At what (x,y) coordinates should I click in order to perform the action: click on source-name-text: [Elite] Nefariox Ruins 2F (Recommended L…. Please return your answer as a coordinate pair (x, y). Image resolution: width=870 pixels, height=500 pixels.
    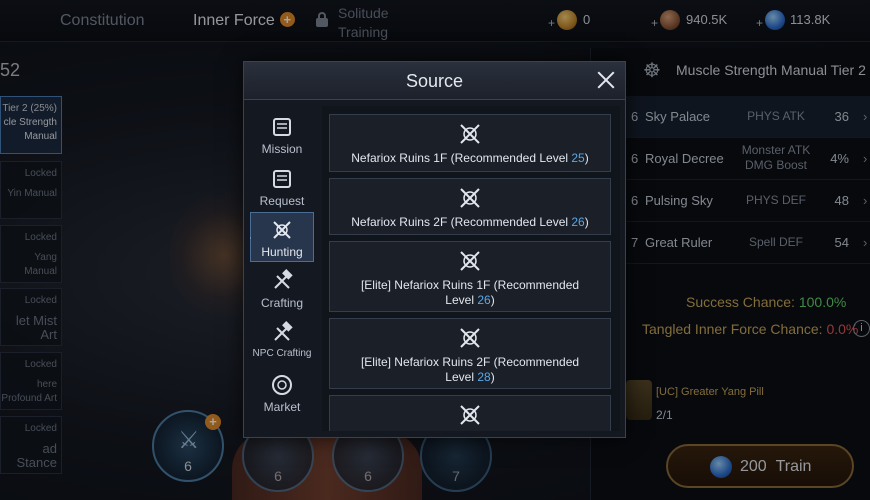
    Looking at the image, I should click on (470, 369).